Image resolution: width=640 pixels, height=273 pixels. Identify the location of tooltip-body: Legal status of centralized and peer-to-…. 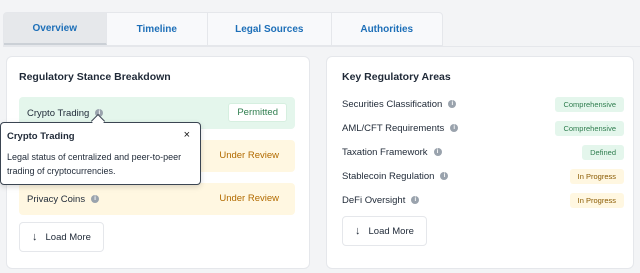
(94, 164).